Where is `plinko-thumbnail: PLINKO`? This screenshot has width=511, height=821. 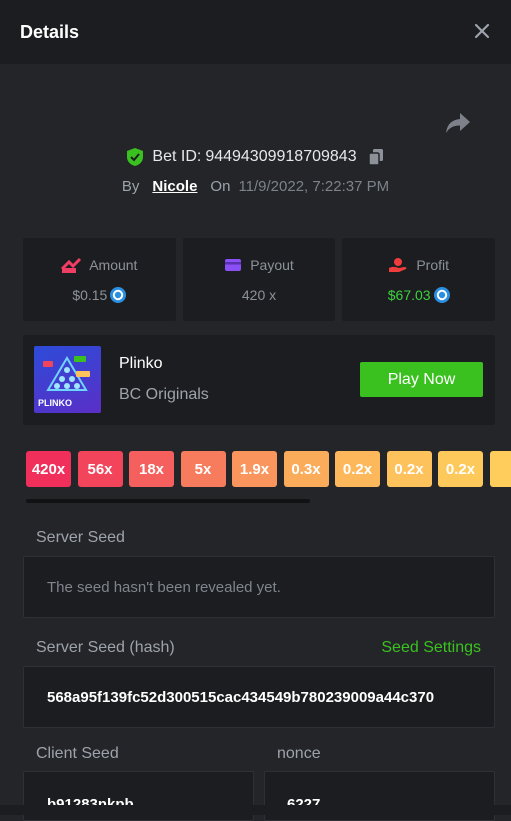 plinko-thumbnail: PLINKO is located at coordinates (67, 379).